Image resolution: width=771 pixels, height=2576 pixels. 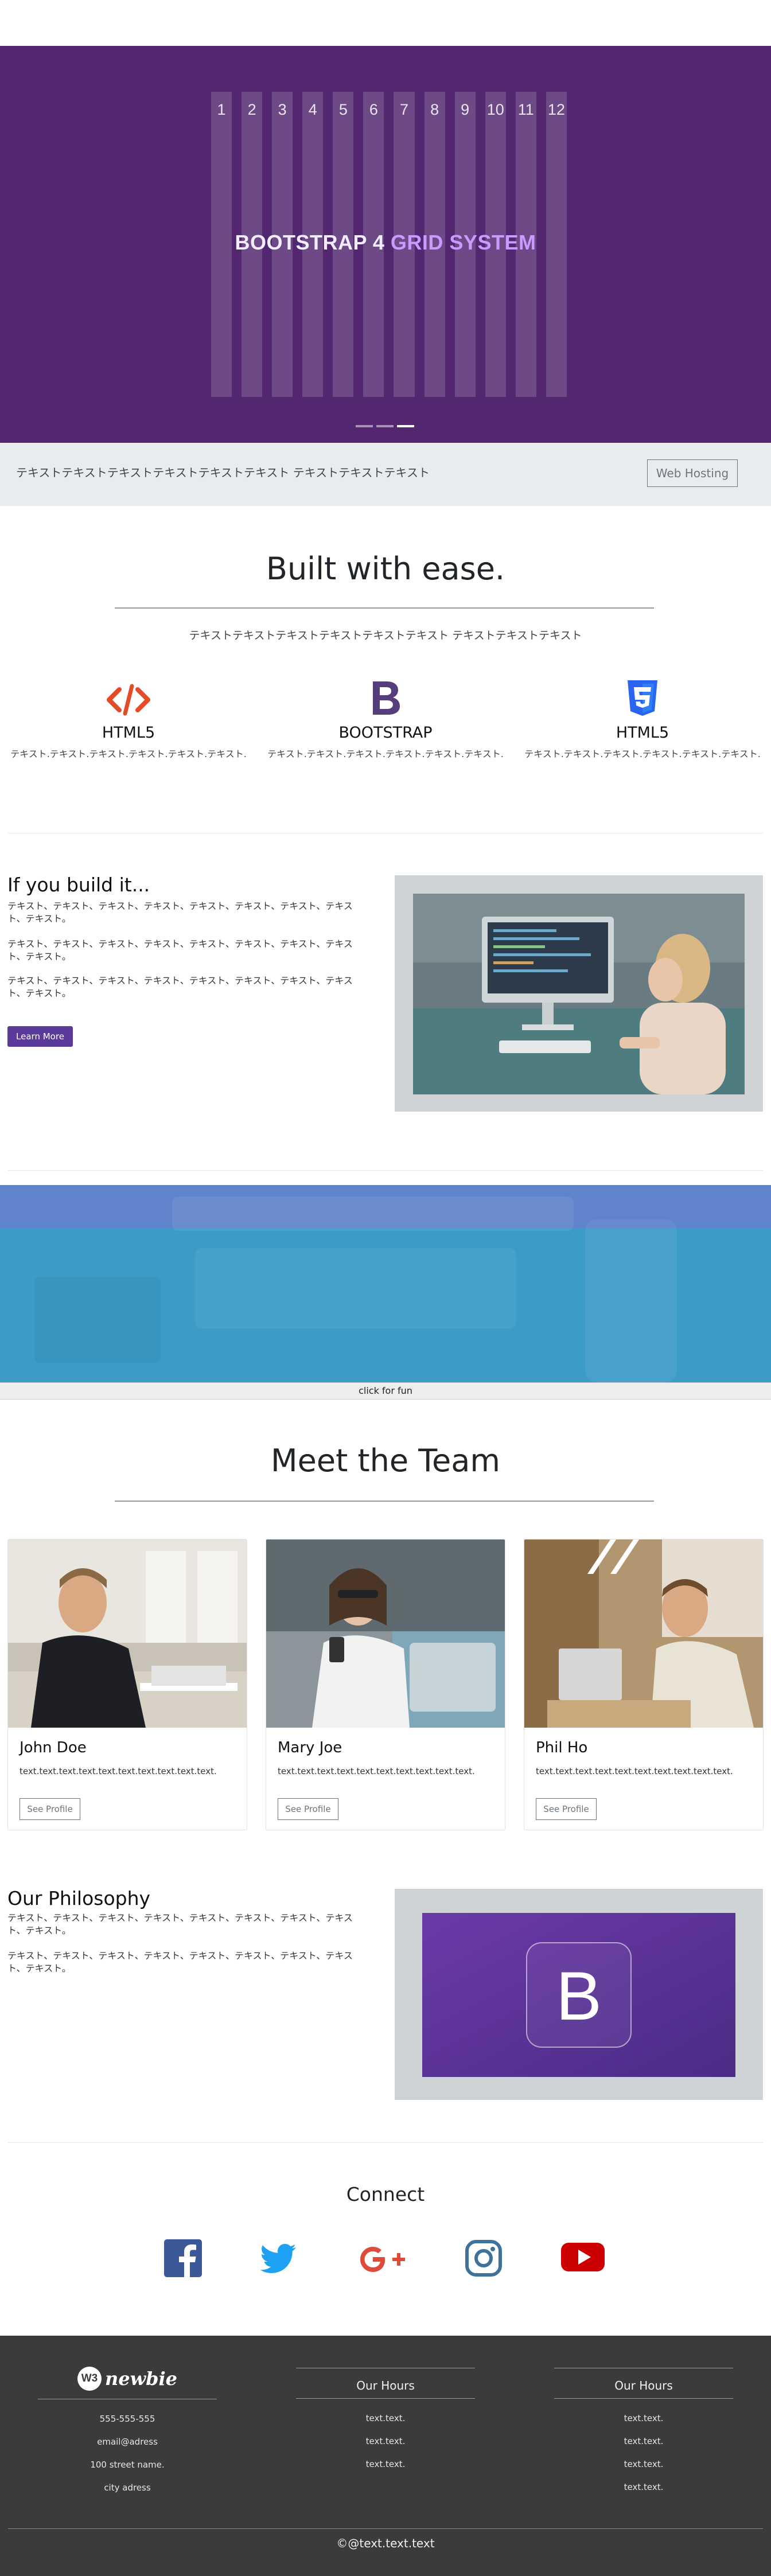 What do you see at coordinates (642, 694) in the screenshot?
I see `css3-icon` at bounding box center [642, 694].